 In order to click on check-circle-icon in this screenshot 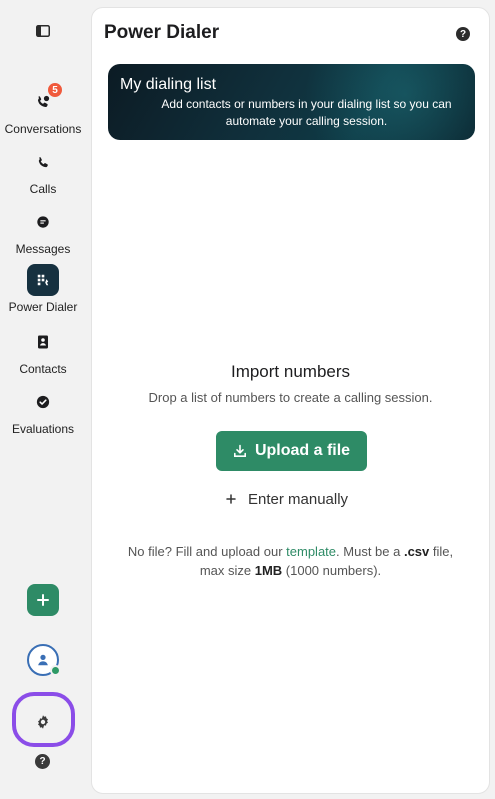, I will do `click(43, 402)`.